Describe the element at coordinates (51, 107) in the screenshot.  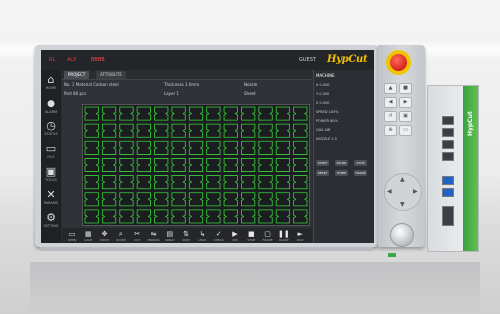
I see `sidebar-item-alarm: ● ALARM` at that location.